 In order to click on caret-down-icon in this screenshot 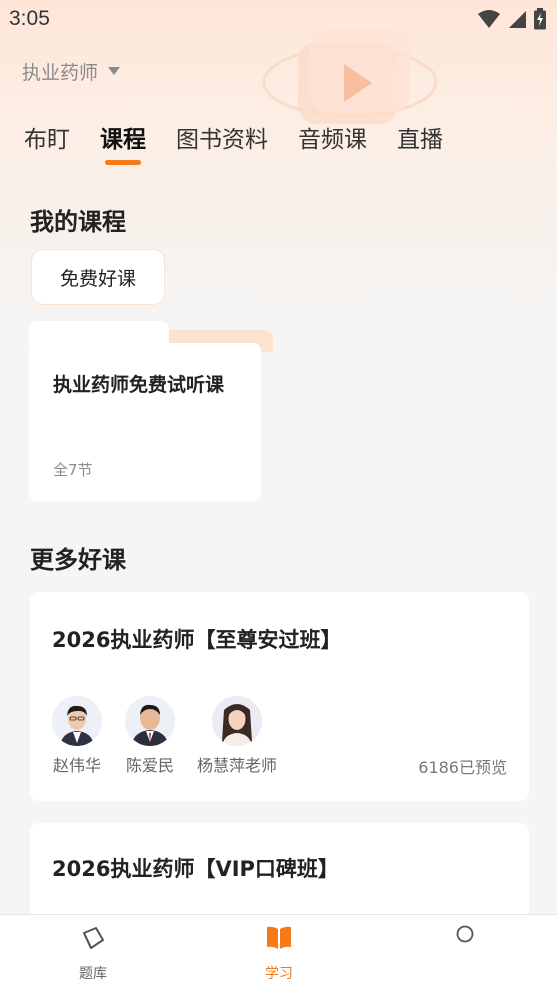, I will do `click(114, 71)`.